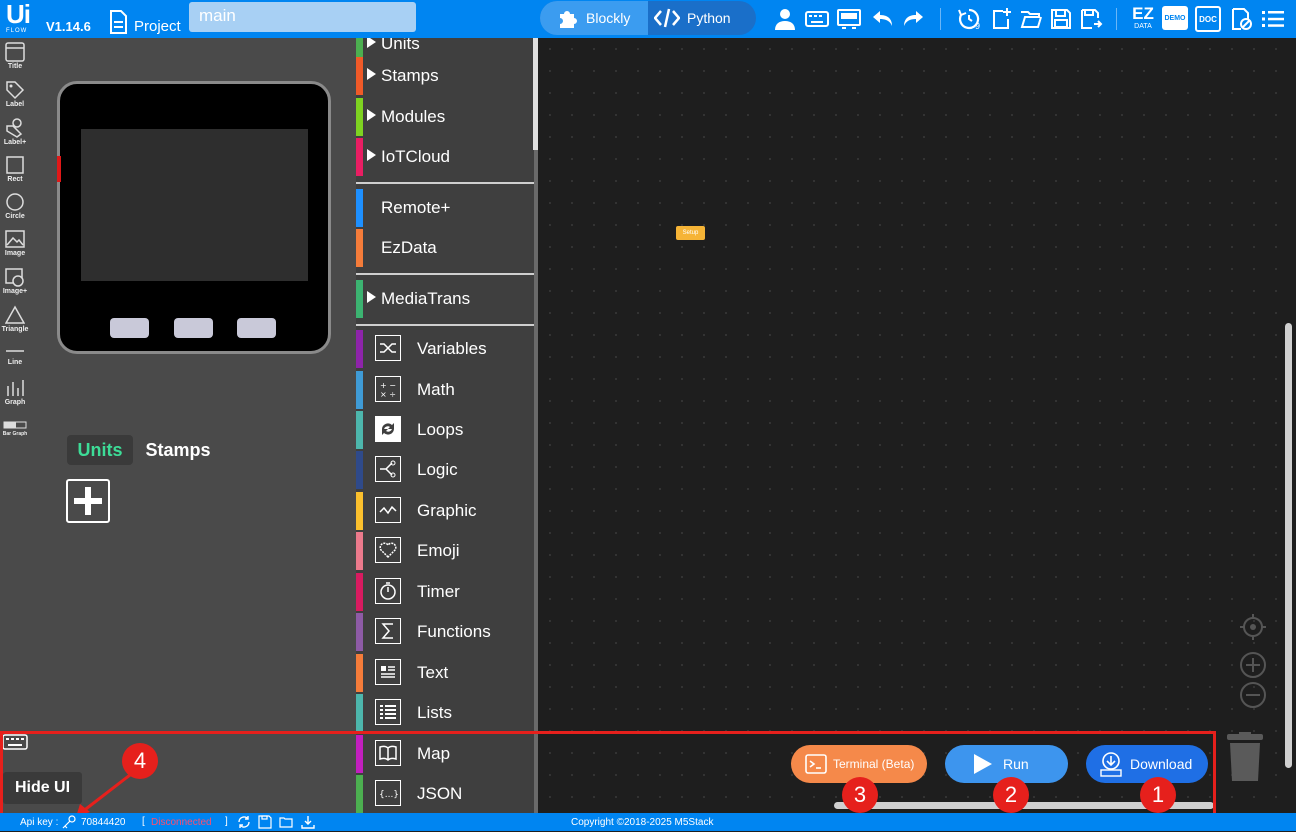  I want to click on tool-triangle: Triangle, so click(15, 319).